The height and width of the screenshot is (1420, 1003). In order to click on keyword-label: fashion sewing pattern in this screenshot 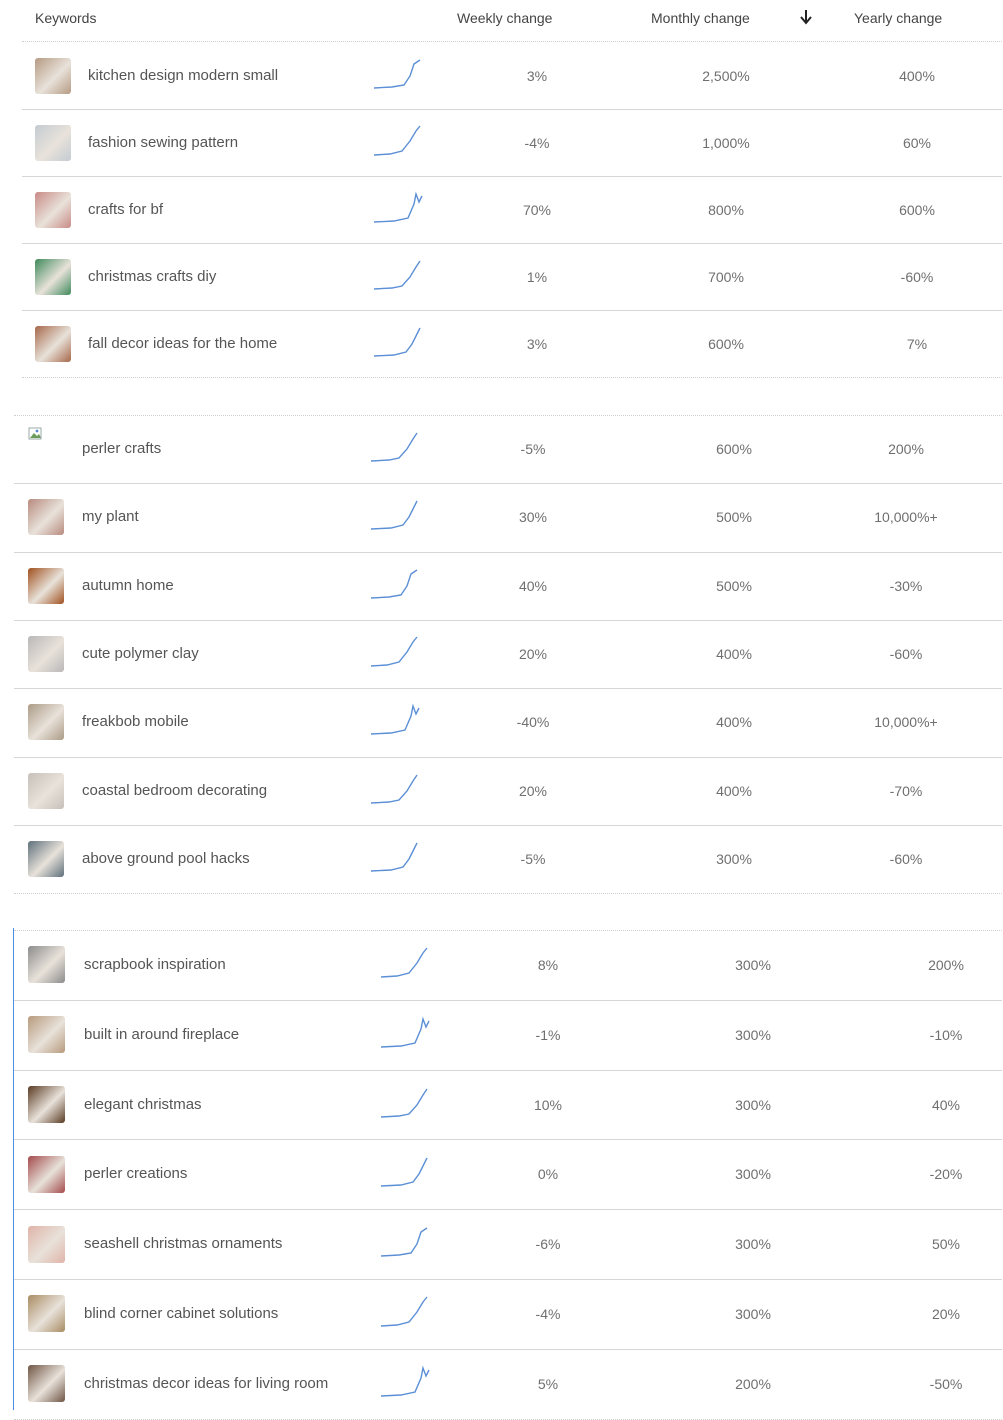, I will do `click(163, 142)`.